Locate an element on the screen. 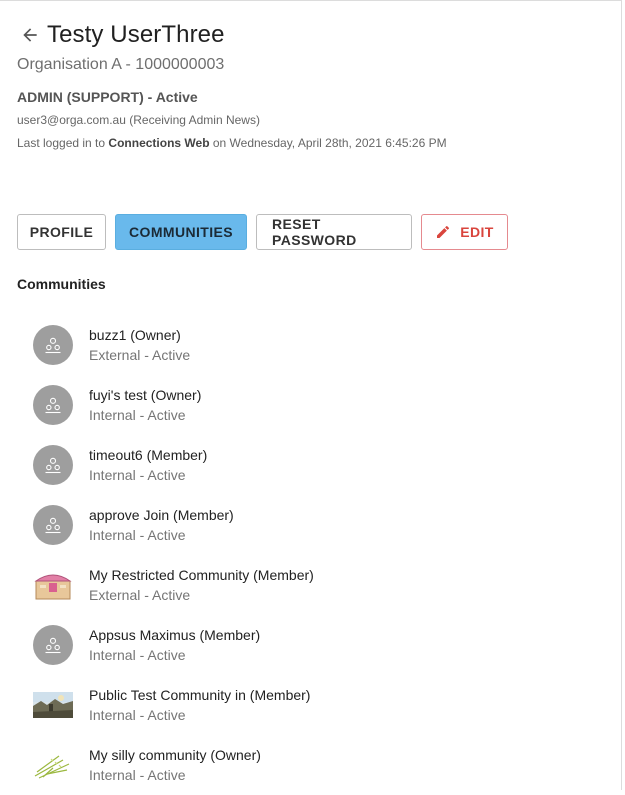  list-item: buzz1 (Owner) External - Active is located at coordinates (313, 345).